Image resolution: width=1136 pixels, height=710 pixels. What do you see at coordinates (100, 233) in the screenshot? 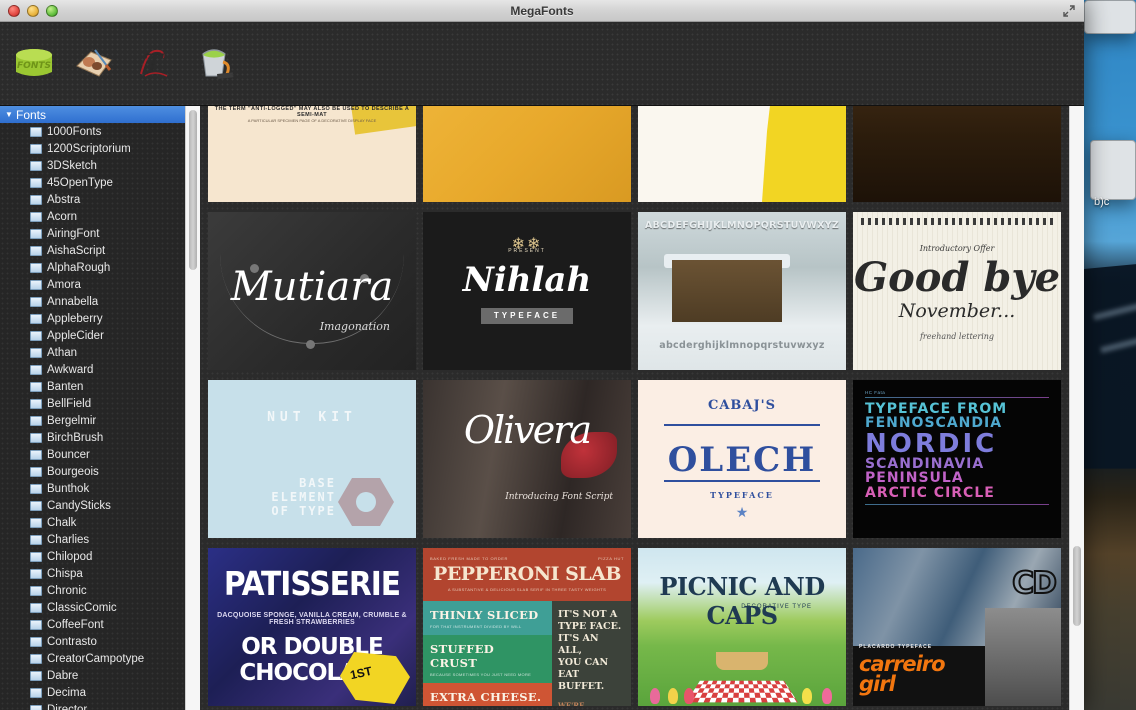
I see `sidebar-item-airingfont: AiringFont` at bounding box center [100, 233].